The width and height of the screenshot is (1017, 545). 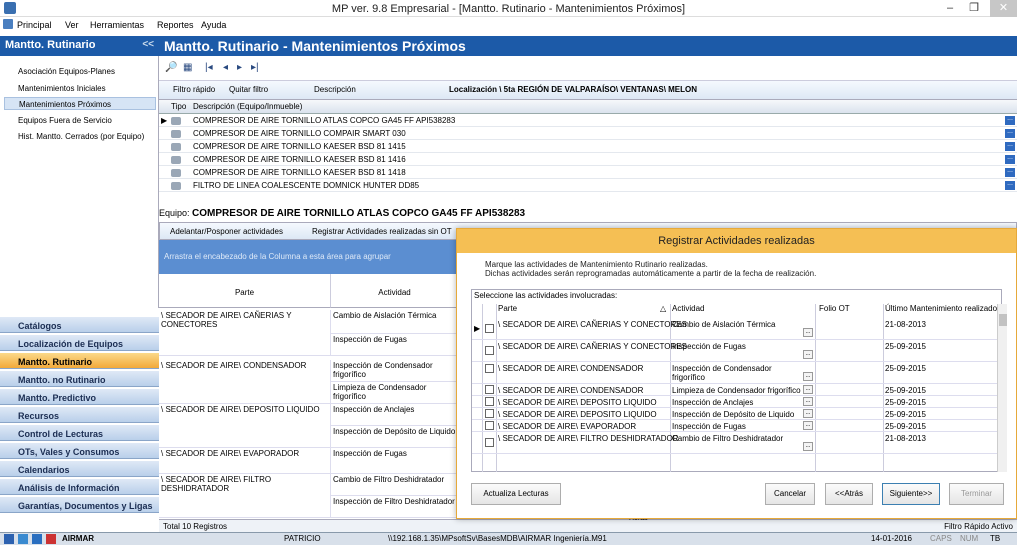 What do you see at coordinates (80, 136) in the screenshot?
I see `sidebar-item-historial: Hist. Mantto. Cerrados (por Equipo)` at bounding box center [80, 136].